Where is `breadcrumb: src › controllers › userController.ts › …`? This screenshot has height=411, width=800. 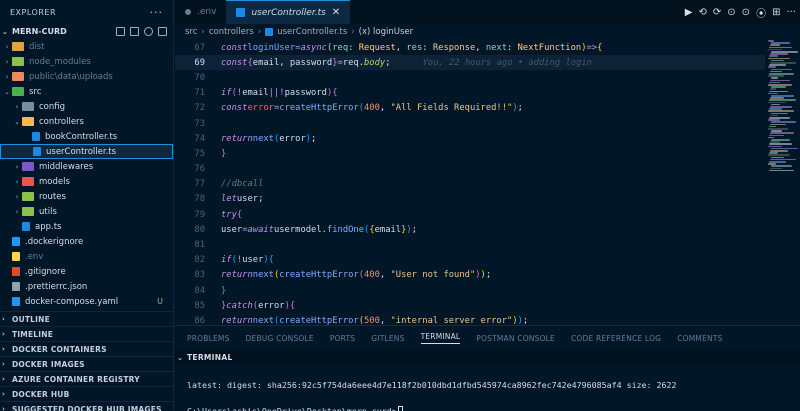 breadcrumb: src › controllers › userController.ts › … is located at coordinates (487, 32).